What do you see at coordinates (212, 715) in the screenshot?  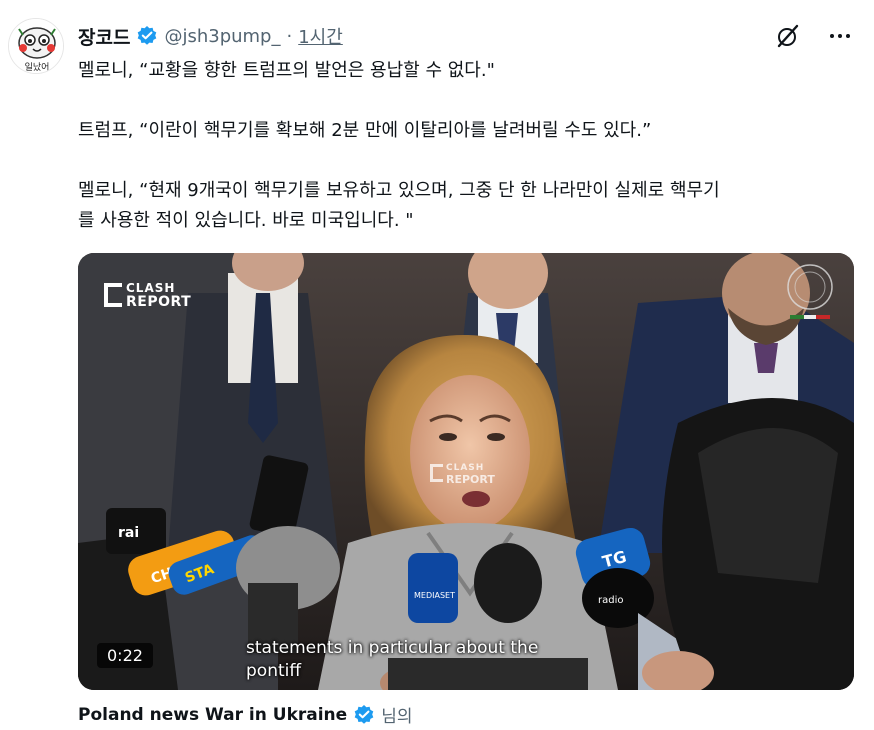 I see `source-account-link: Poland news War in Ukraine` at bounding box center [212, 715].